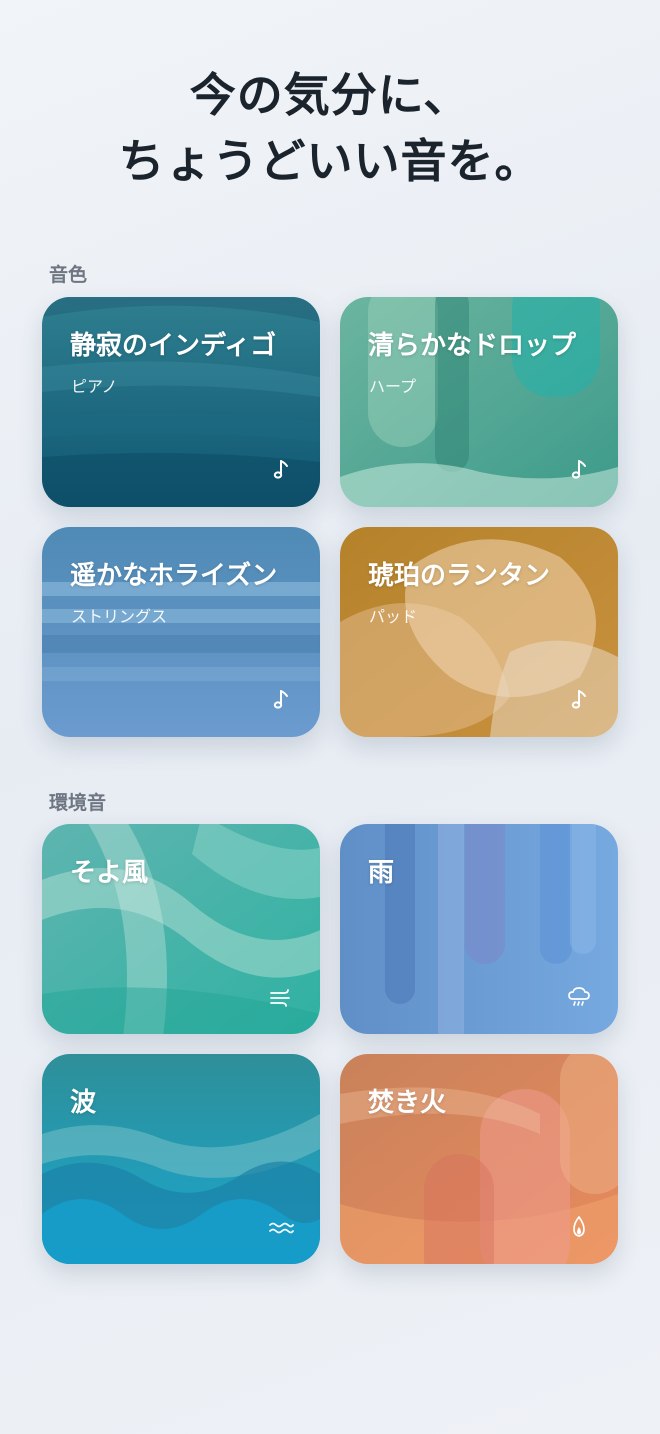 This screenshot has width=660, height=1434. I want to click on ambient-card-title: 波, so click(83, 1103).